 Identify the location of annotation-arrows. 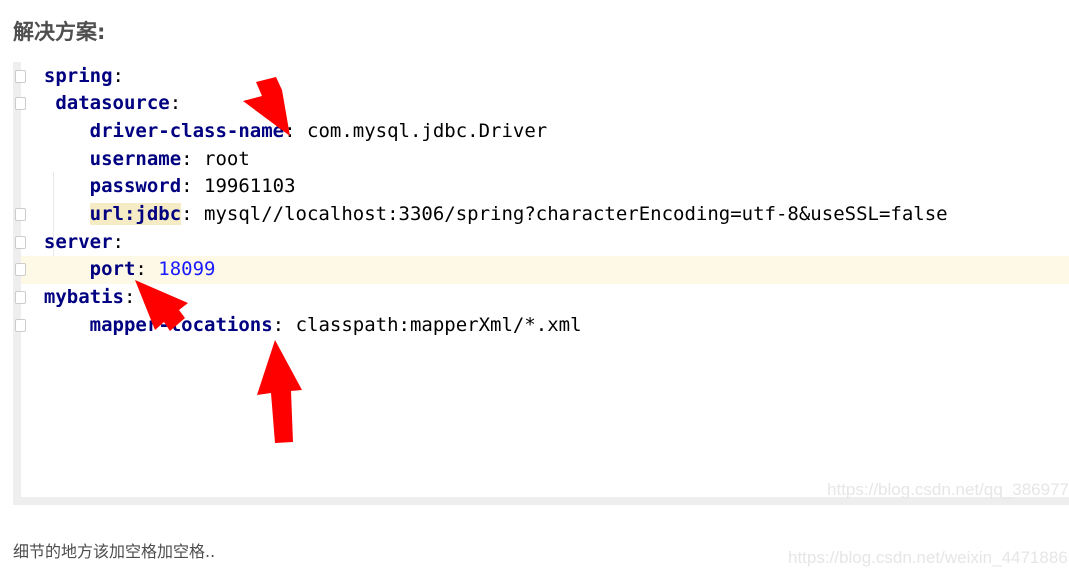
(218, 260).